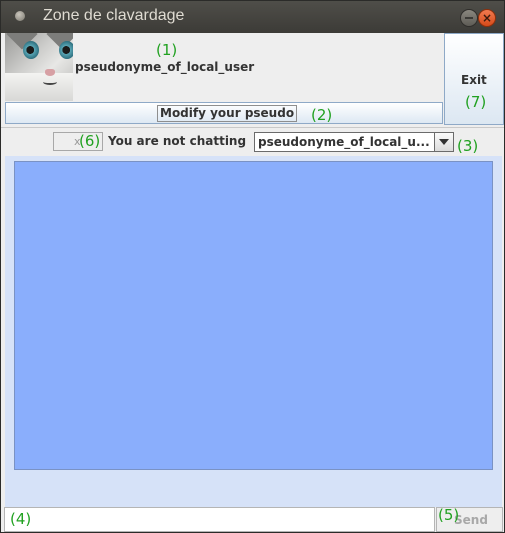 The image size is (505, 533). What do you see at coordinates (66, 50) in the screenshot?
I see `avatar-eye-right` at bounding box center [66, 50].